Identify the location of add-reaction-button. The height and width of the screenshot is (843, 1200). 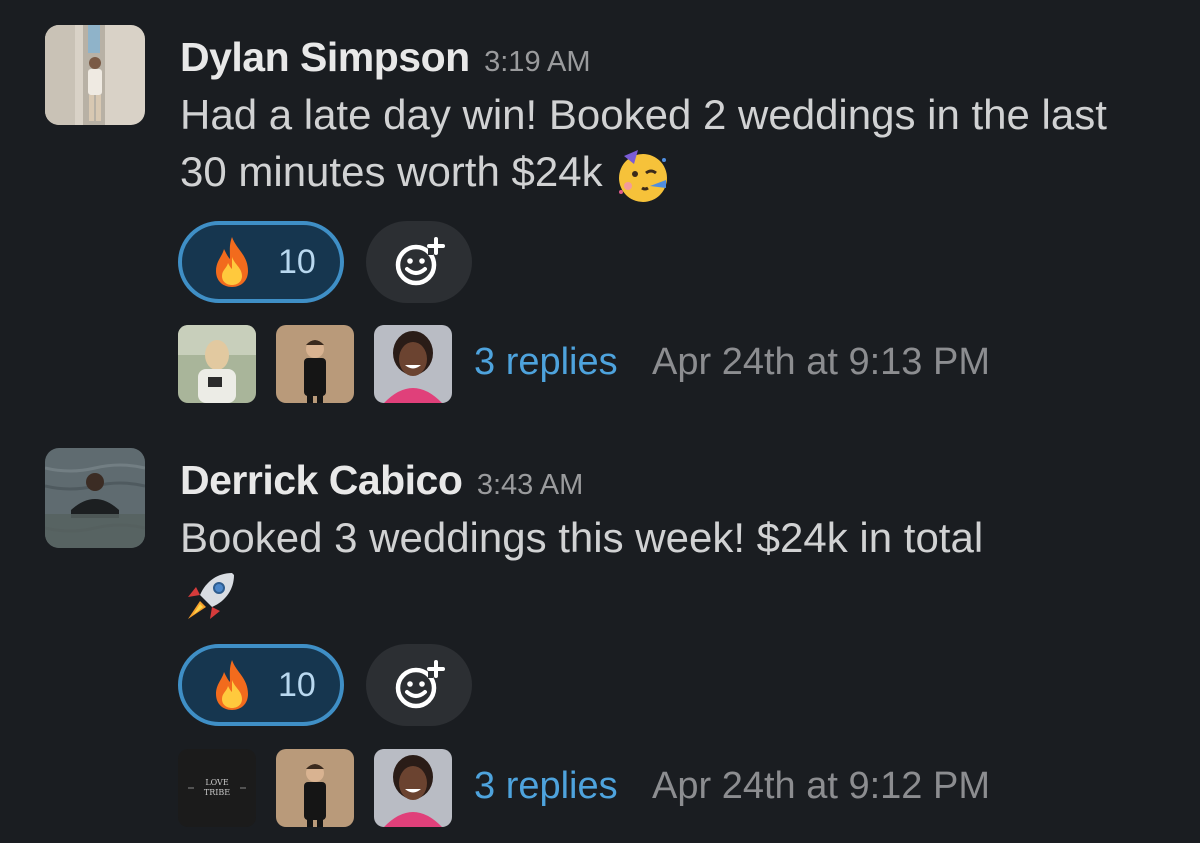
(419, 685).